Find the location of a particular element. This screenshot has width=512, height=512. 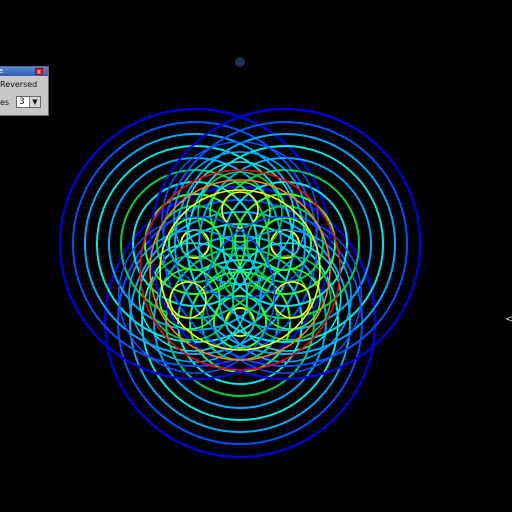

close-button: x is located at coordinates (39, 72).